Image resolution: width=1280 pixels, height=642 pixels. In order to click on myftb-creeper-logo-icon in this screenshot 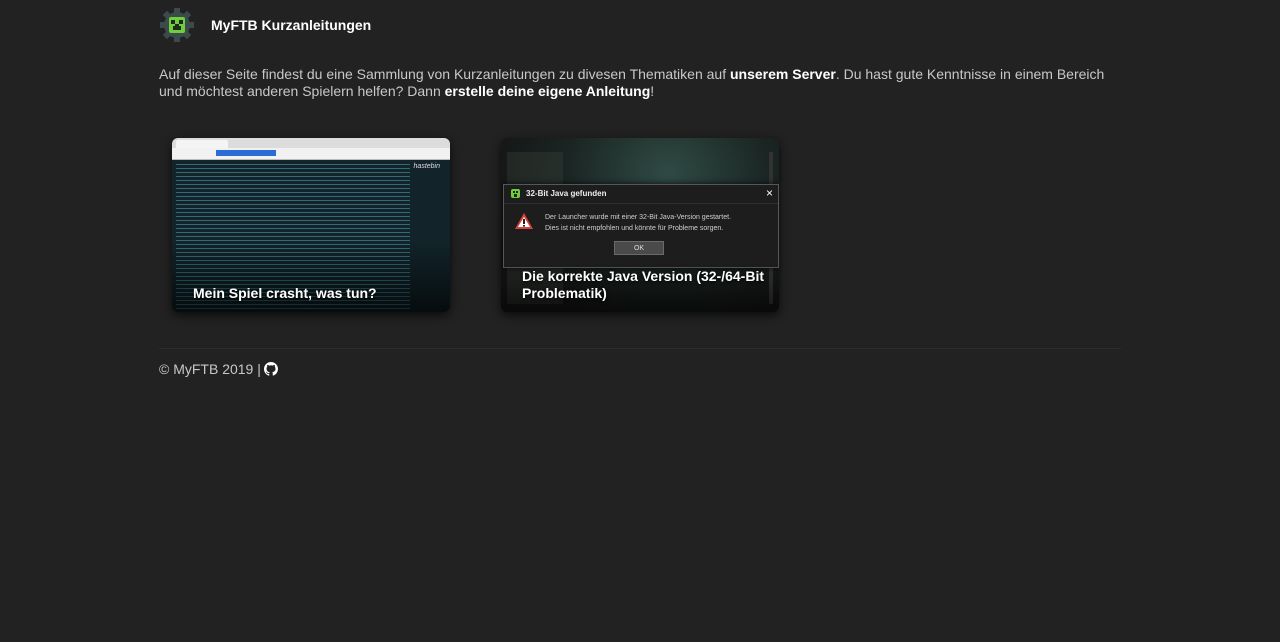, I will do `click(177, 25)`.